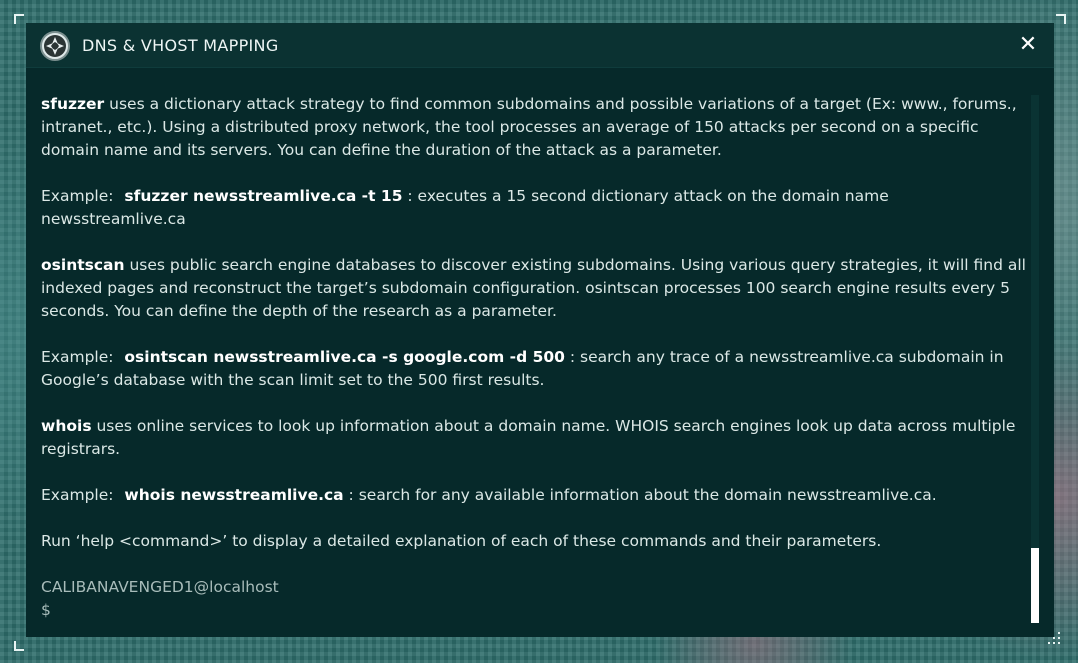 The height and width of the screenshot is (663, 1078). I want to click on frame-corner-top-right, so click(1061, 19).